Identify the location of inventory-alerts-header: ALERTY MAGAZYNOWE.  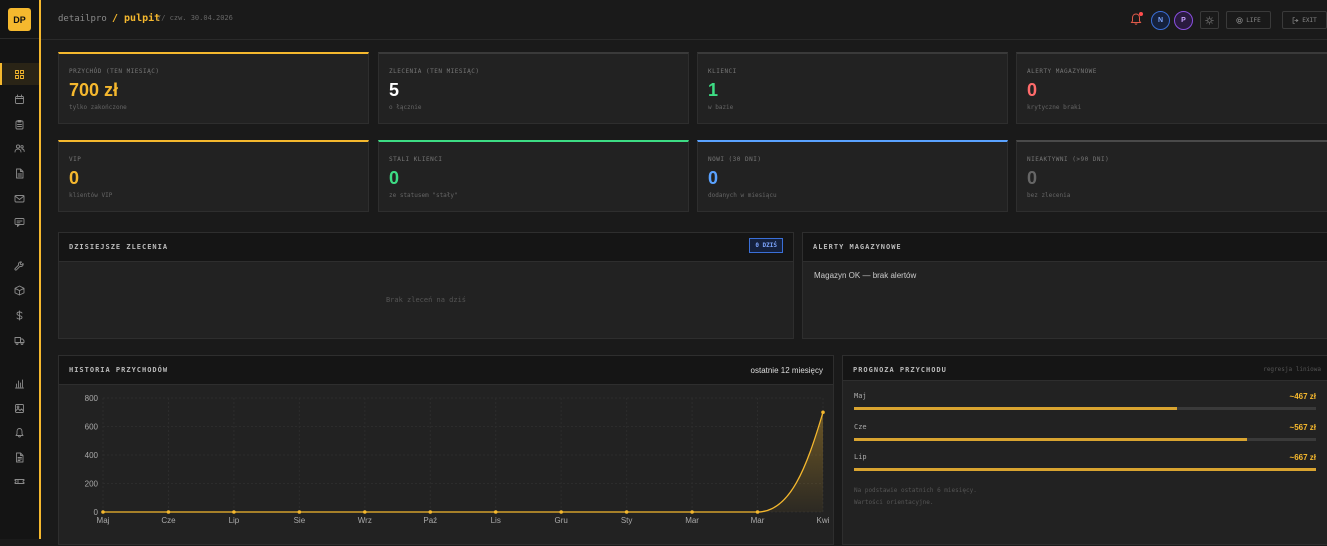
(1065, 247).